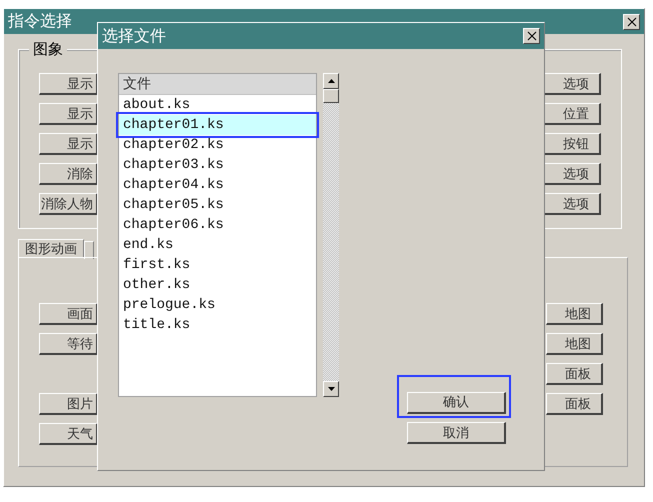 The height and width of the screenshot is (502, 653). What do you see at coordinates (68, 204) in the screenshot?
I see `command-button: 消除人物` at bounding box center [68, 204].